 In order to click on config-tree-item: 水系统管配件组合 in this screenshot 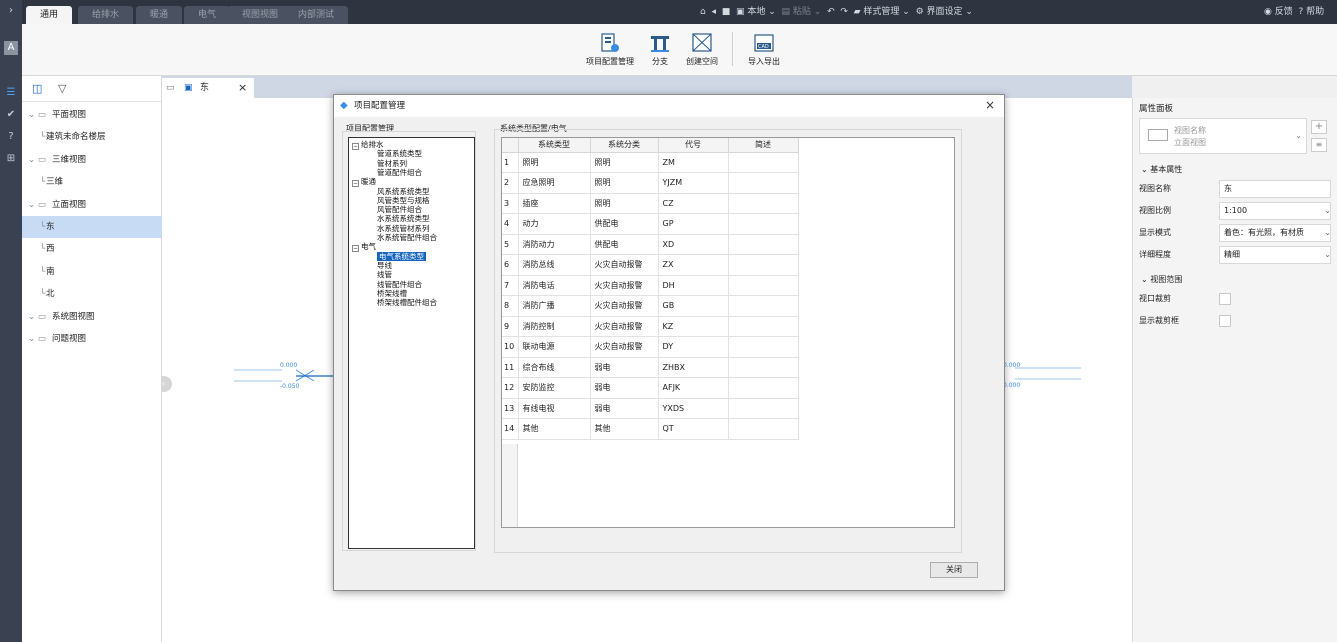, I will do `click(407, 237)`.